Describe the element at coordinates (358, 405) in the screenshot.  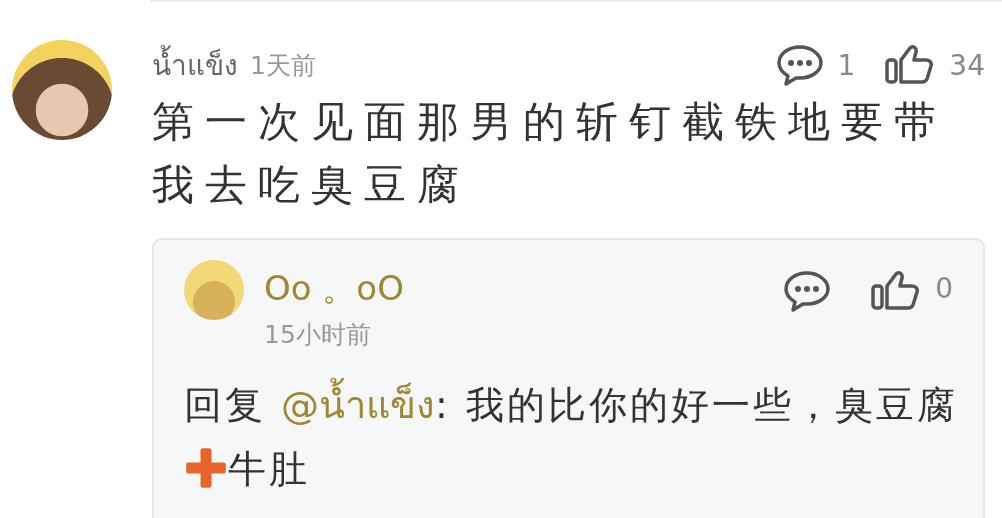
I see `mention-link: @น้ำแข็ง` at that location.